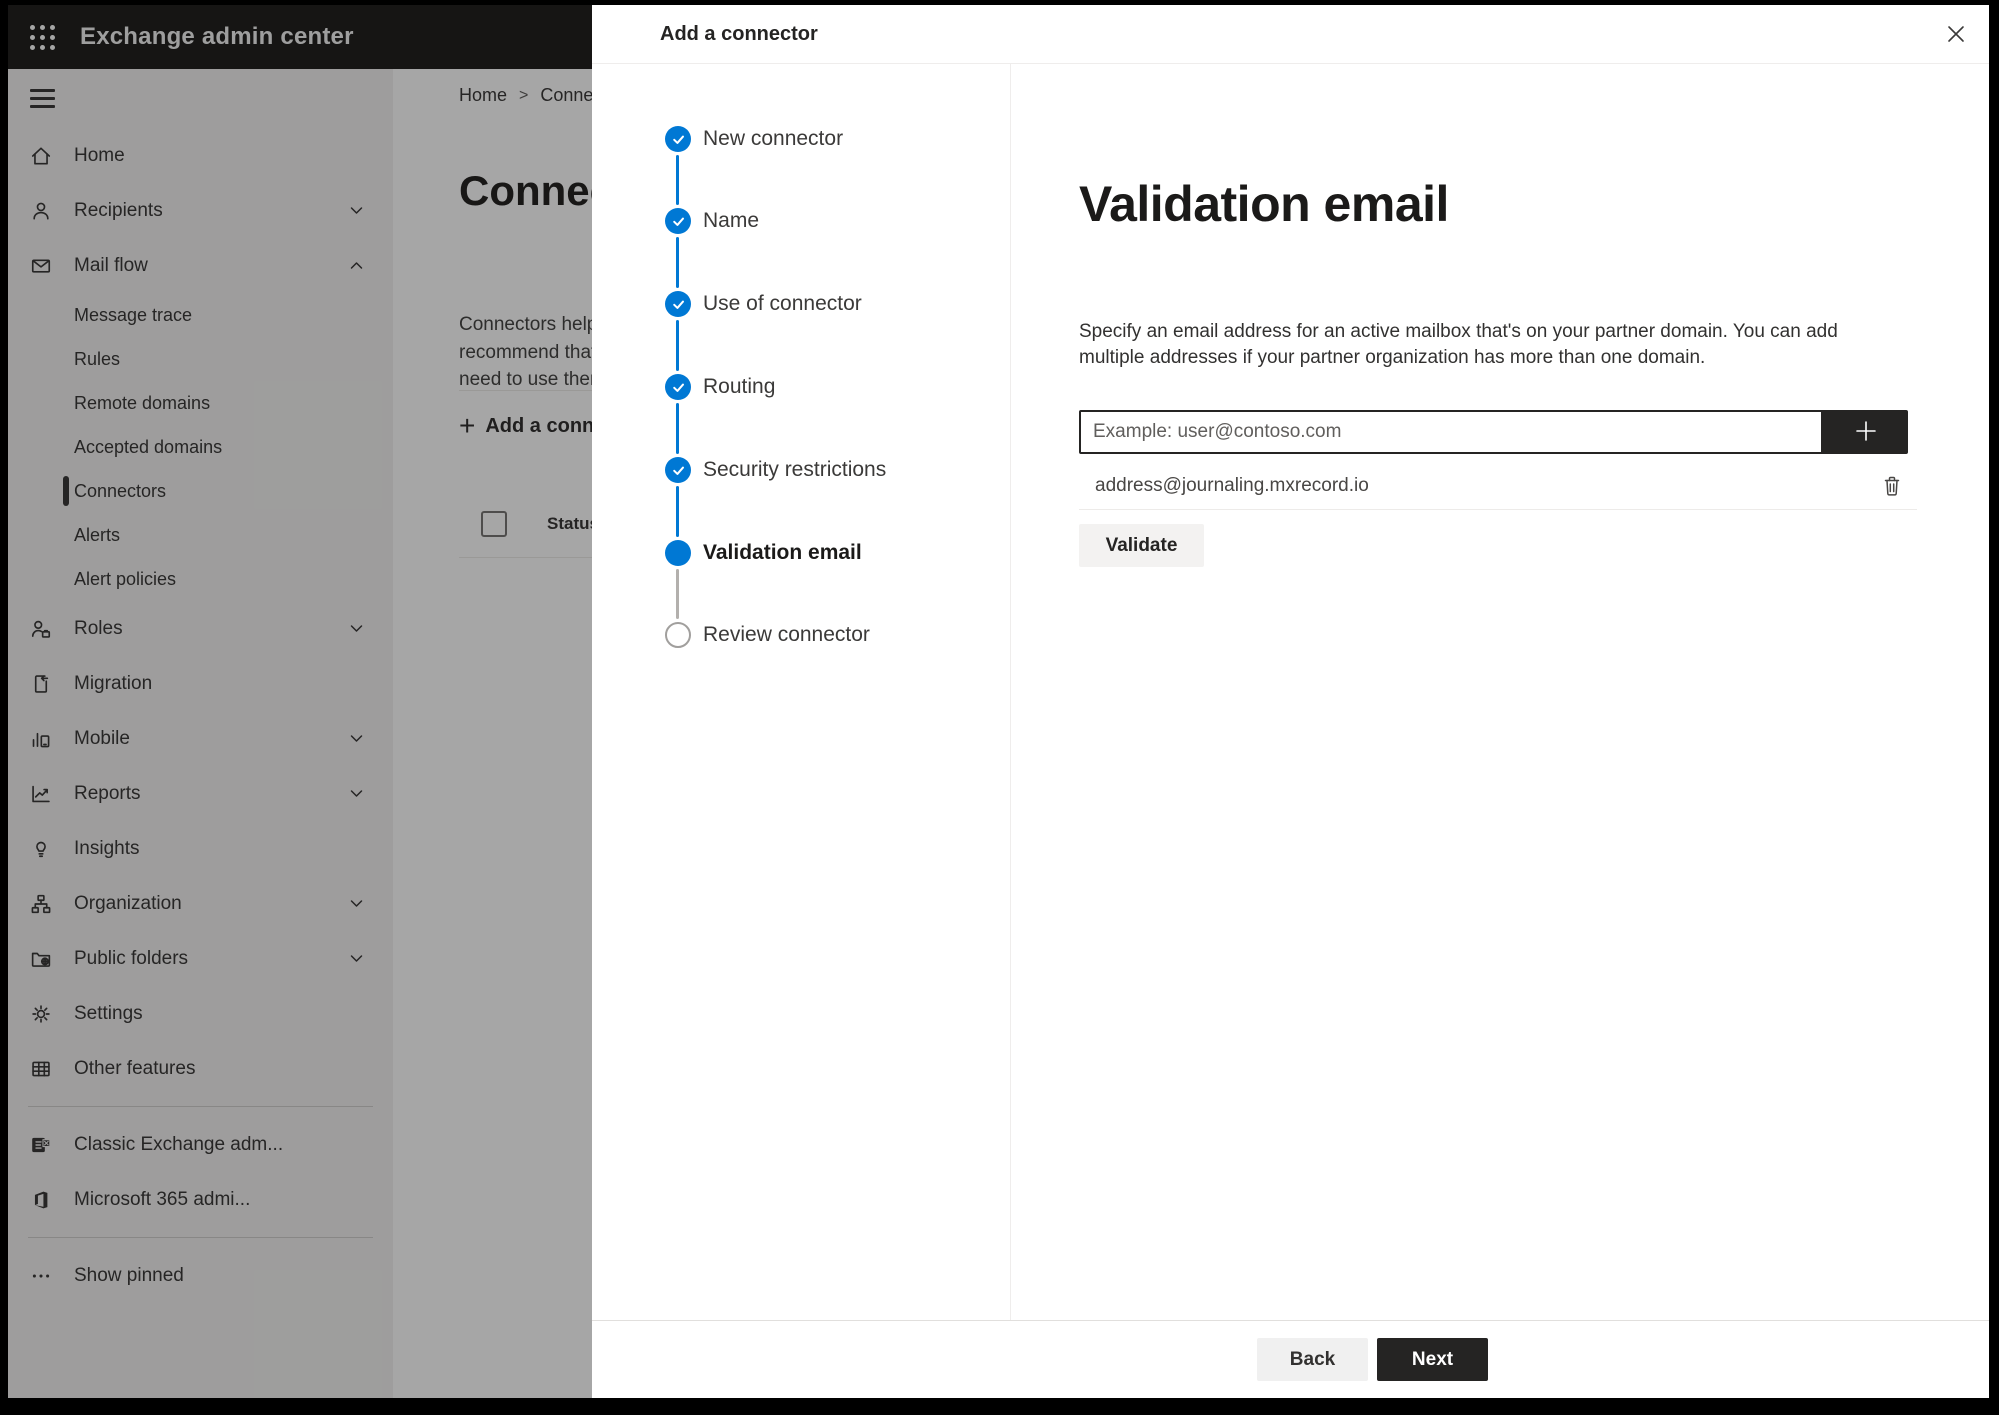 The width and height of the screenshot is (1999, 1415). What do you see at coordinates (1432, 1359) in the screenshot?
I see `next-button: Next` at bounding box center [1432, 1359].